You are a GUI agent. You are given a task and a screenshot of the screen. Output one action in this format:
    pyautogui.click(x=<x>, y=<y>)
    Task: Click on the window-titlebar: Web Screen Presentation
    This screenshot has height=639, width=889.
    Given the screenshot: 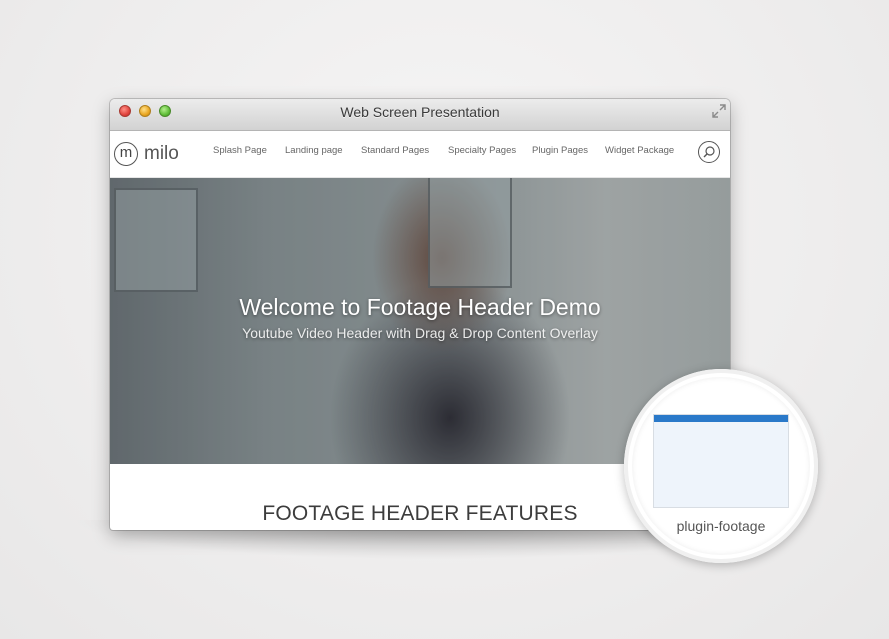 What is the action you would take?
    pyautogui.click(x=420, y=115)
    